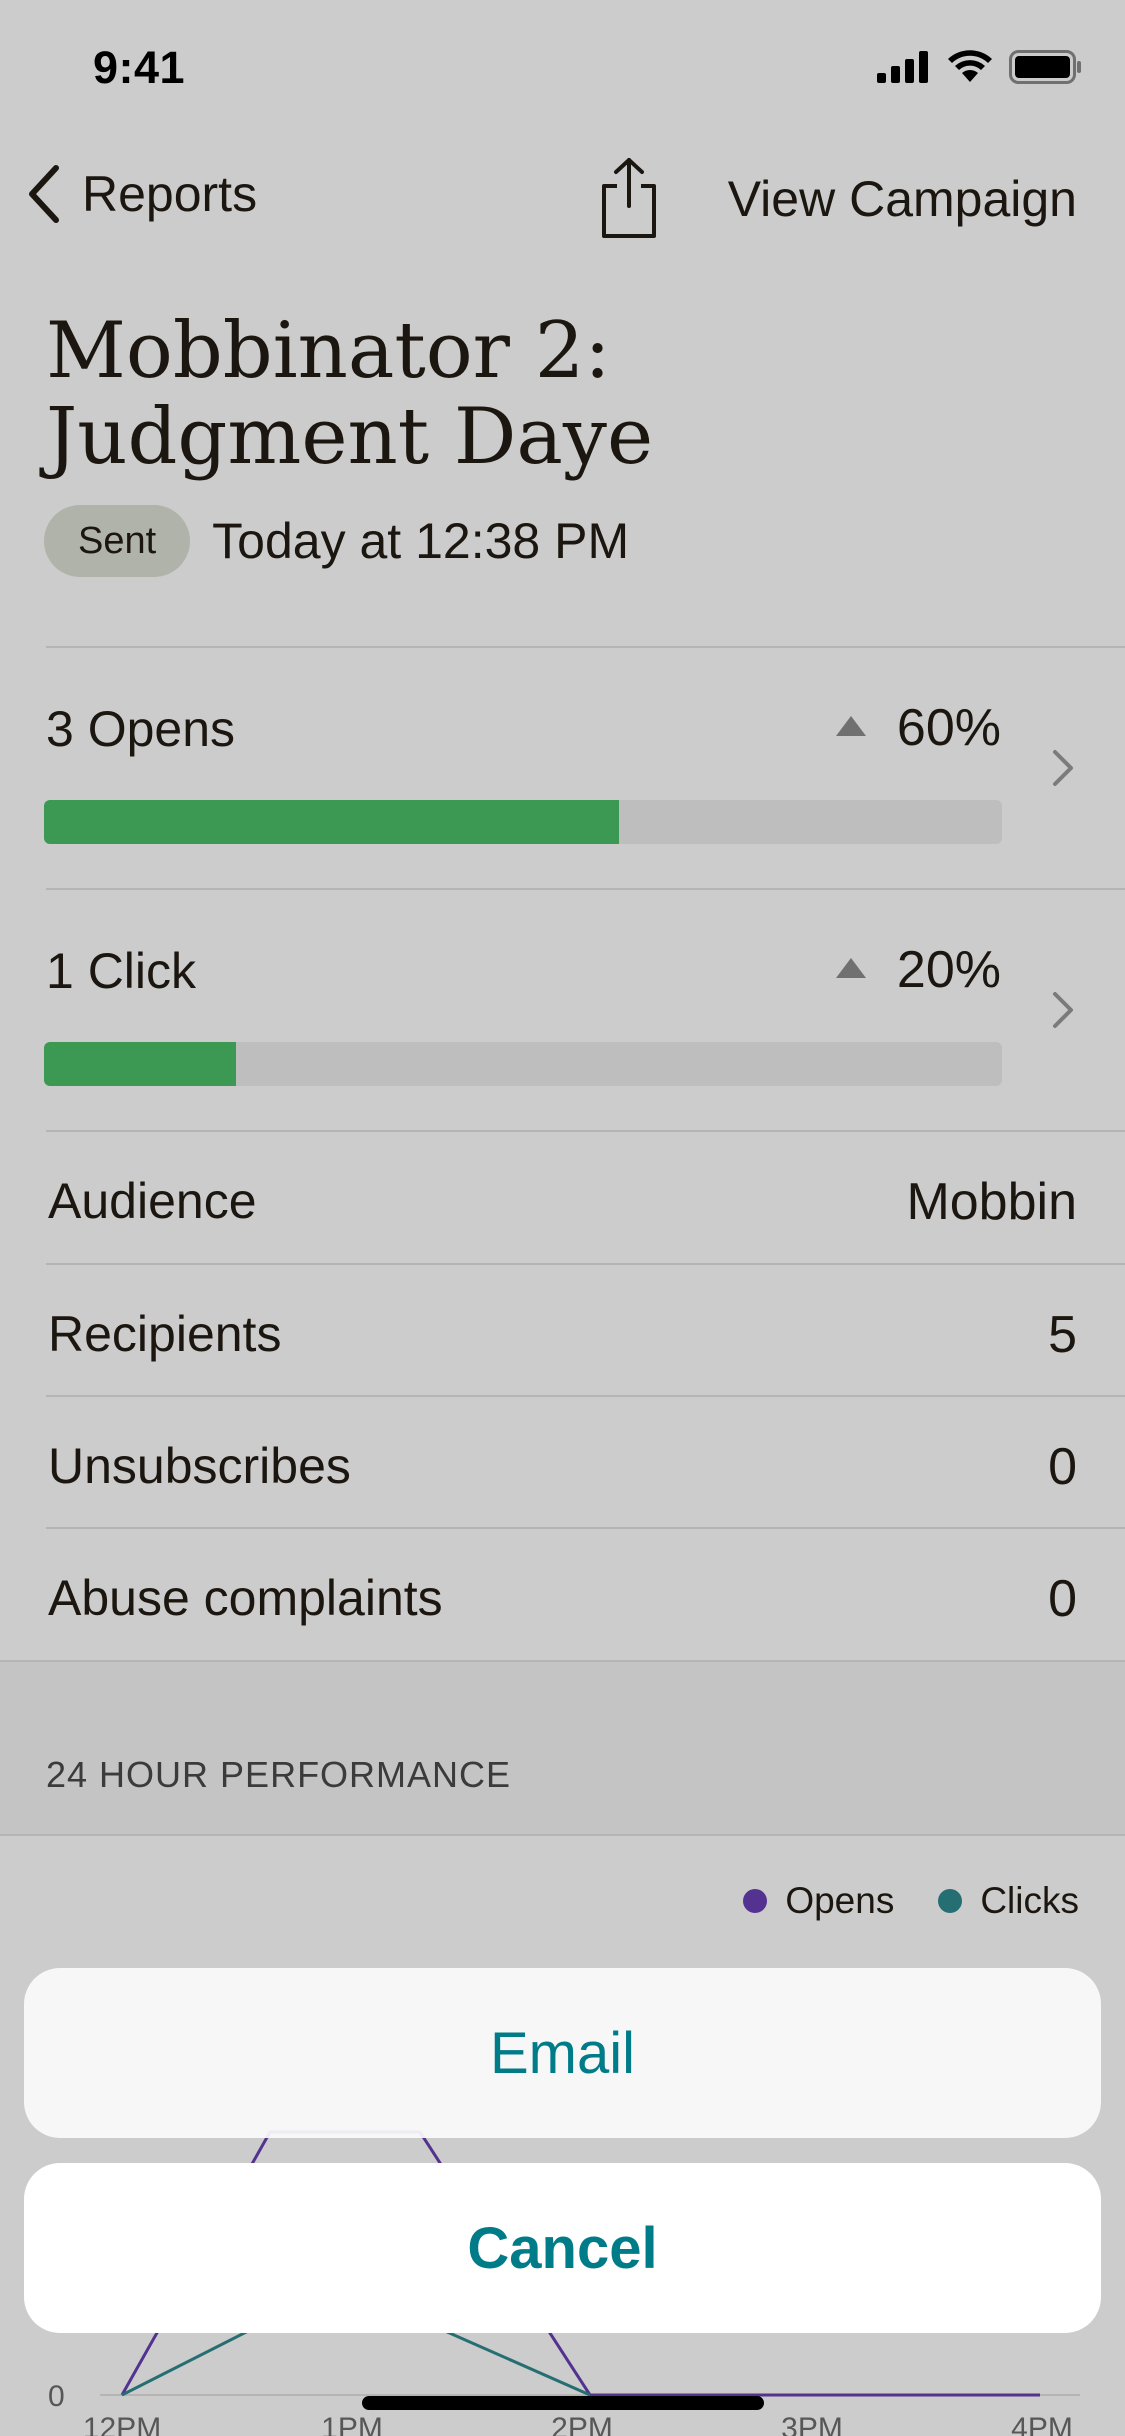 The width and height of the screenshot is (1125, 2436). I want to click on cancel-button: Cancel, so click(562, 2248).